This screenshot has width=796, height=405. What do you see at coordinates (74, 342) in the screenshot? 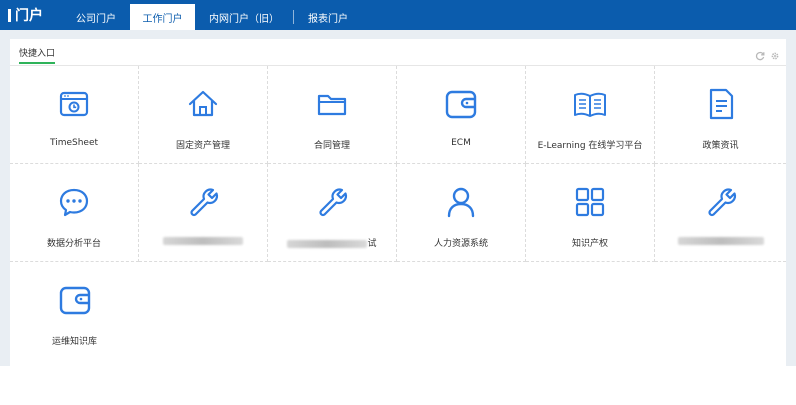
I see `shortcut-label: 运维知识库` at bounding box center [74, 342].